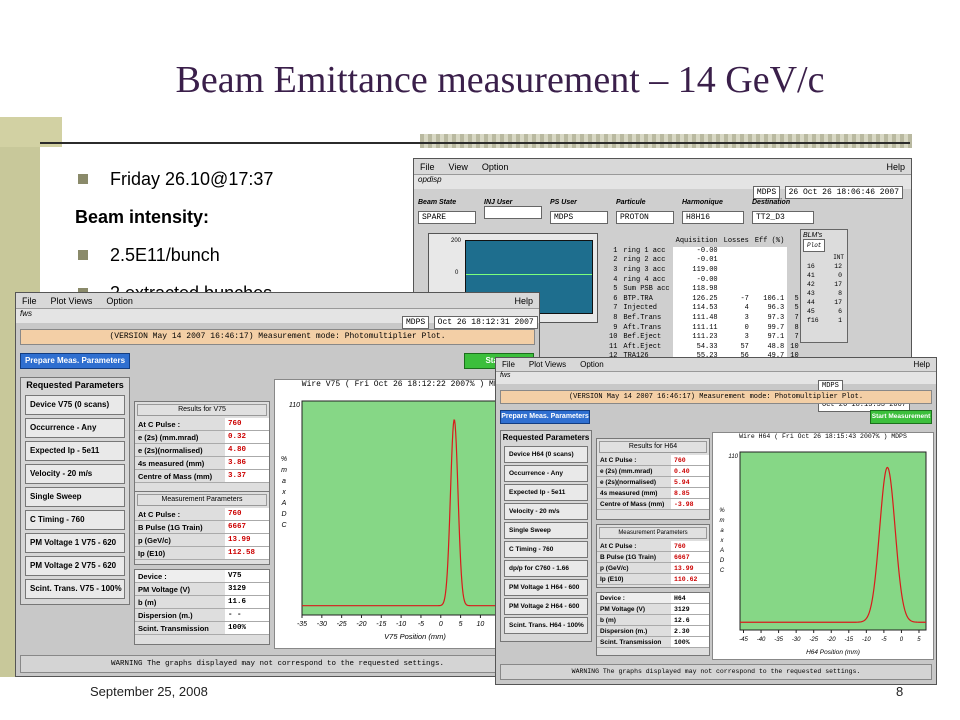  Describe the element at coordinates (901, 417) in the screenshot. I see `start-measurement-button: Start Measurement` at that location.